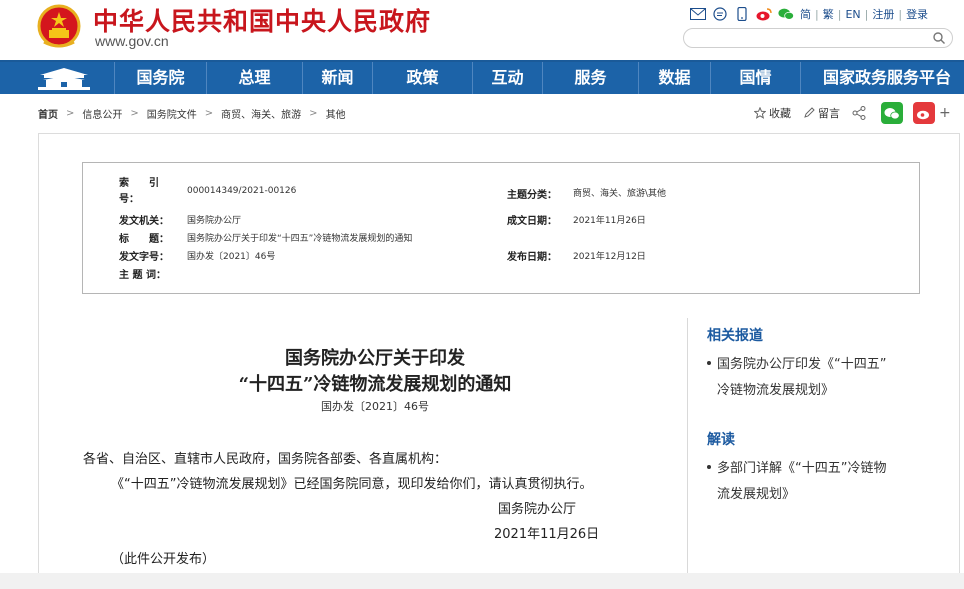 This screenshot has height=589, width=964. Describe the element at coordinates (149, 191) in the screenshot. I see `index-label: 索 引 号：` at that location.